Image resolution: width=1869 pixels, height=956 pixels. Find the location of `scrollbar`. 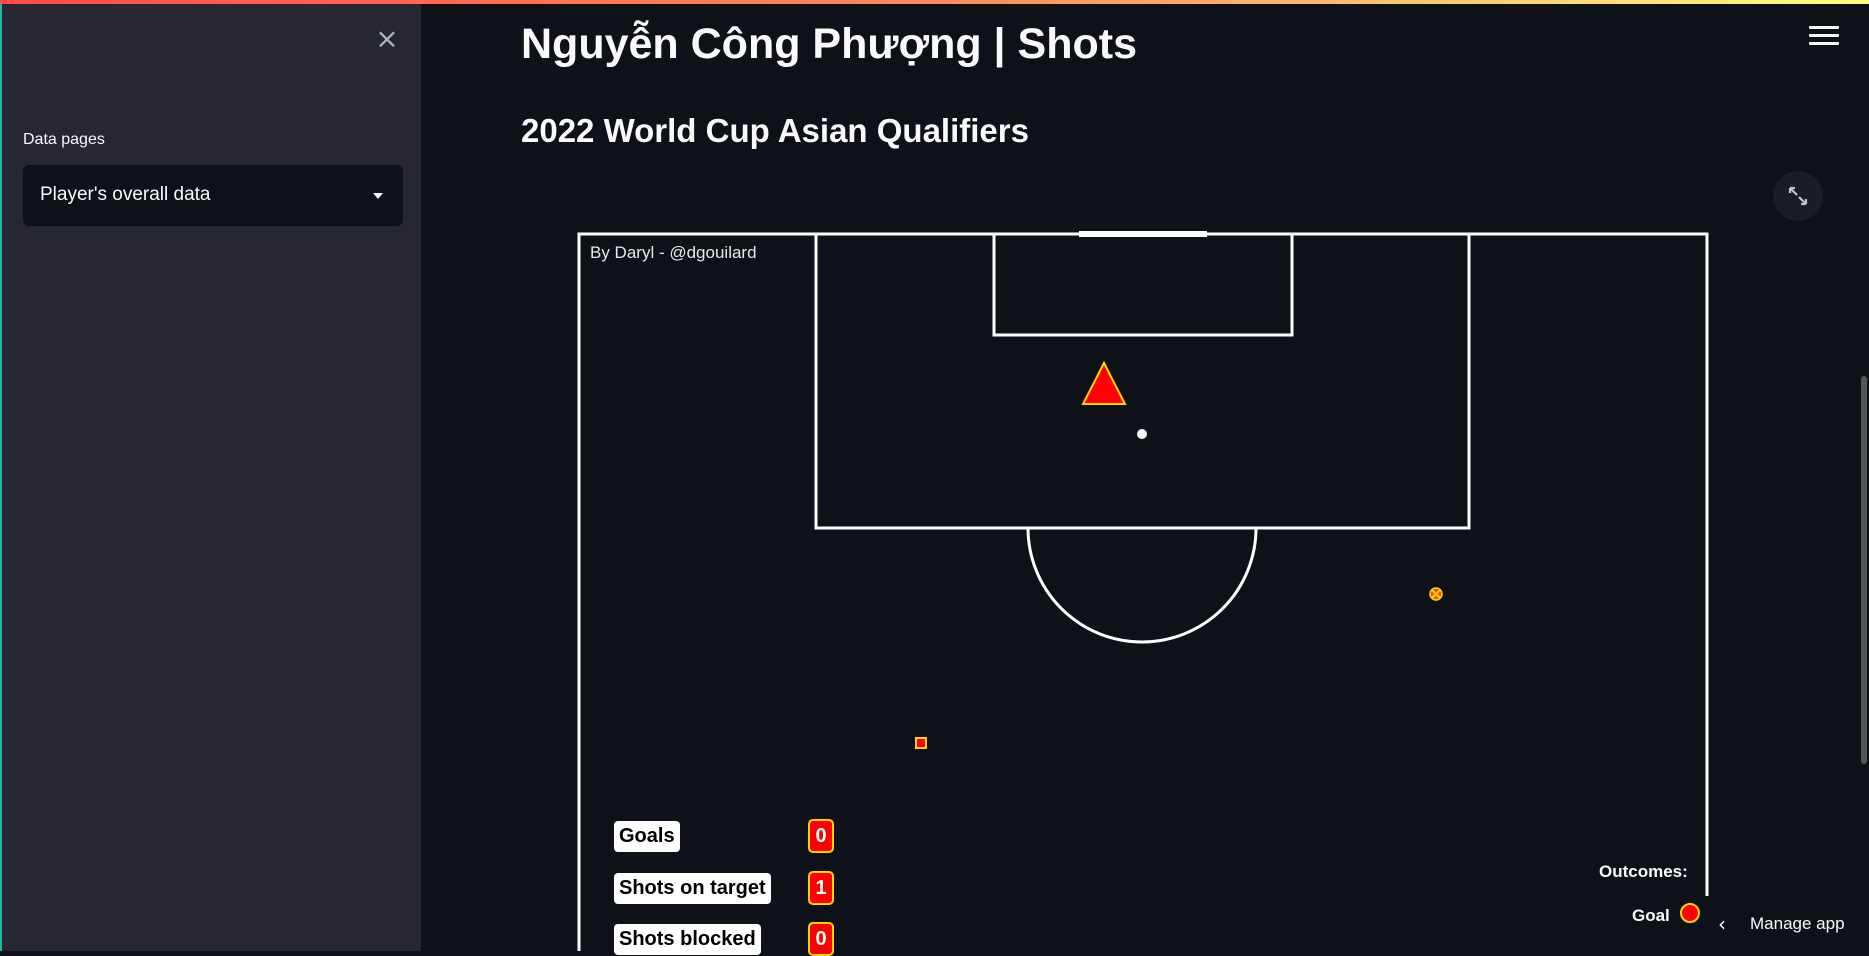

scrollbar is located at coordinates (1864, 570).